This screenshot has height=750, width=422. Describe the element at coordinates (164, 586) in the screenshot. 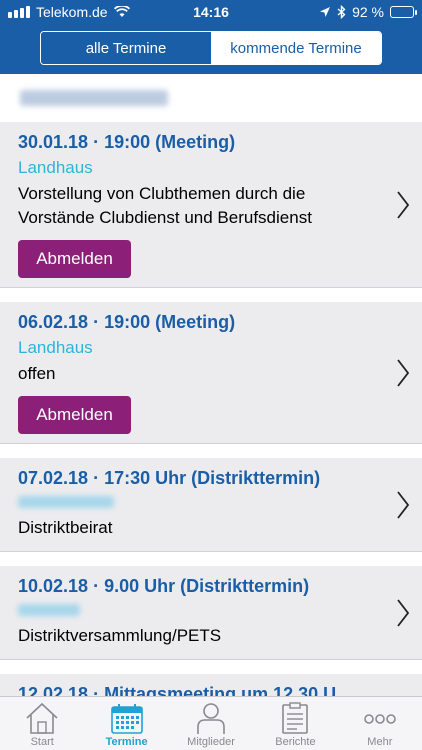

I see `event-date: 10.02.18 · 9.00 Uhr (Distrikttermin)` at that location.